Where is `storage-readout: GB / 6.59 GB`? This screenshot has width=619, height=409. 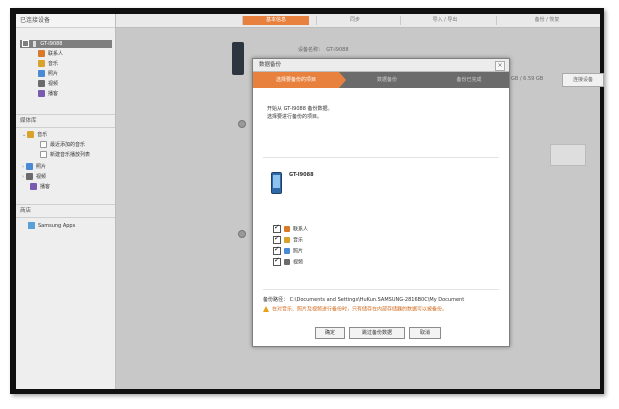 storage-readout: GB / 6.59 GB is located at coordinates (527, 79).